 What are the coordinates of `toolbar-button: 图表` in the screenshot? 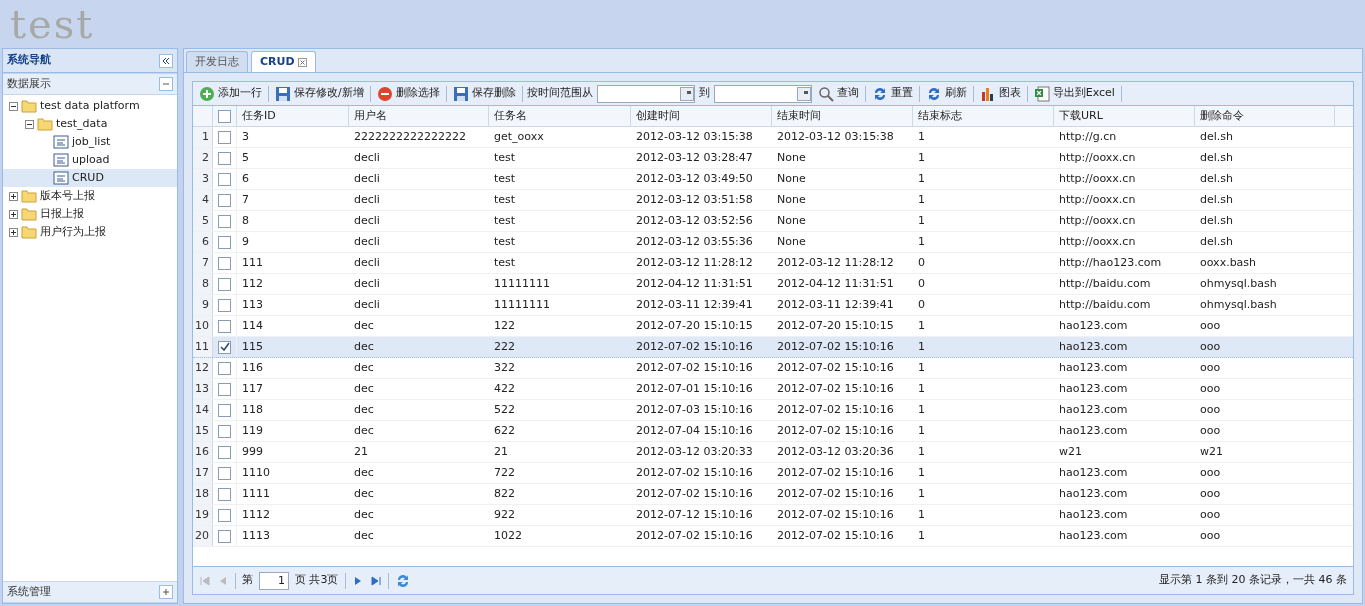 It's located at (1000, 93).